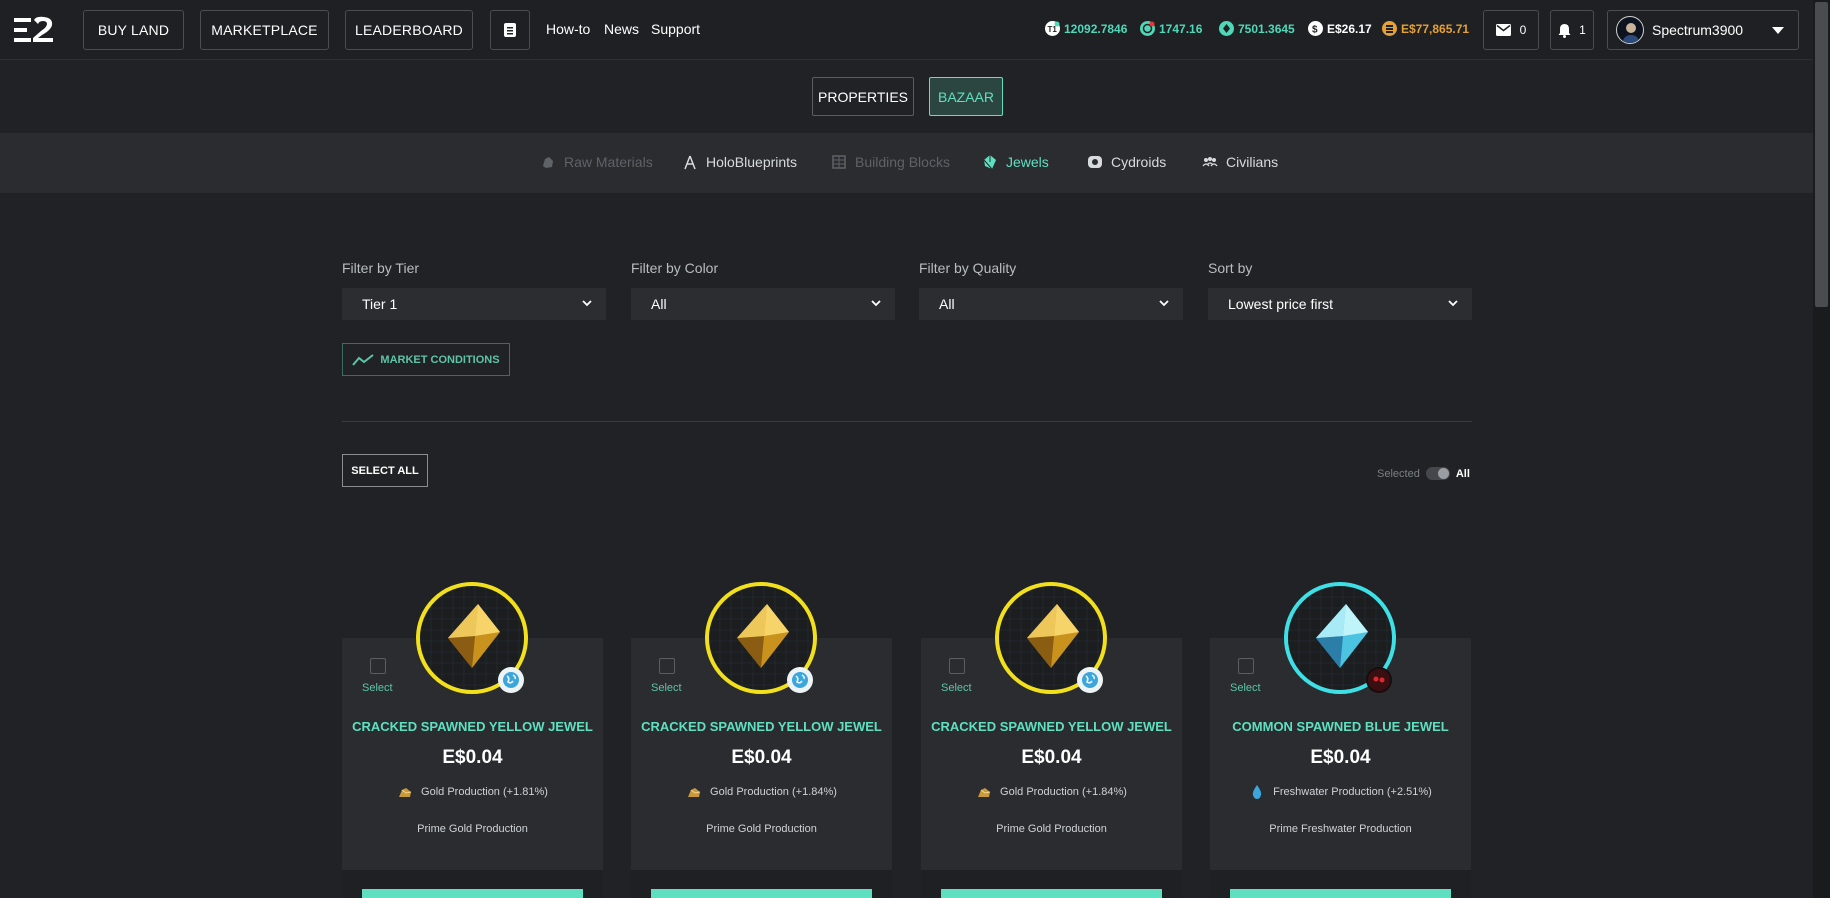  Describe the element at coordinates (966, 96) in the screenshot. I see `tab-bazaar: BAZAAR` at that location.